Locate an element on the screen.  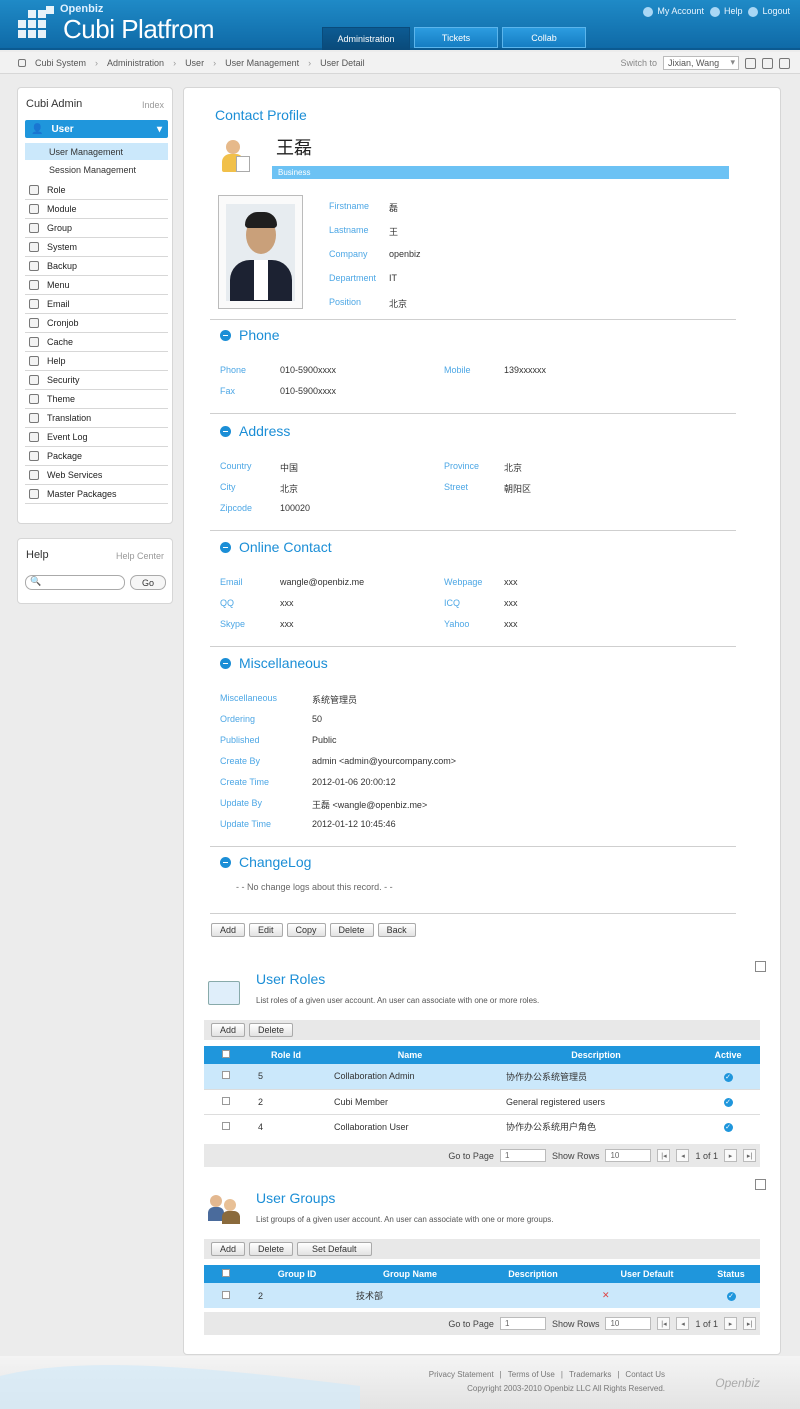
add-button: Add is located at coordinates (228, 930).